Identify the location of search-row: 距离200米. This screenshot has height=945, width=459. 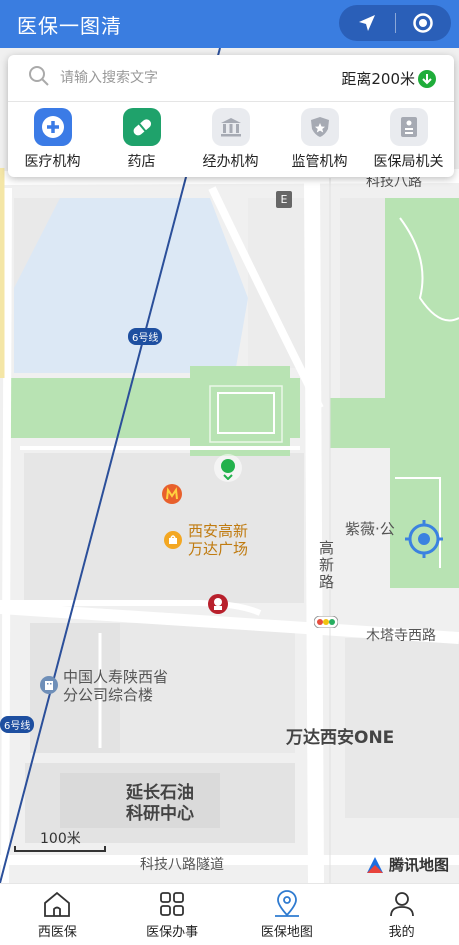
(231, 78).